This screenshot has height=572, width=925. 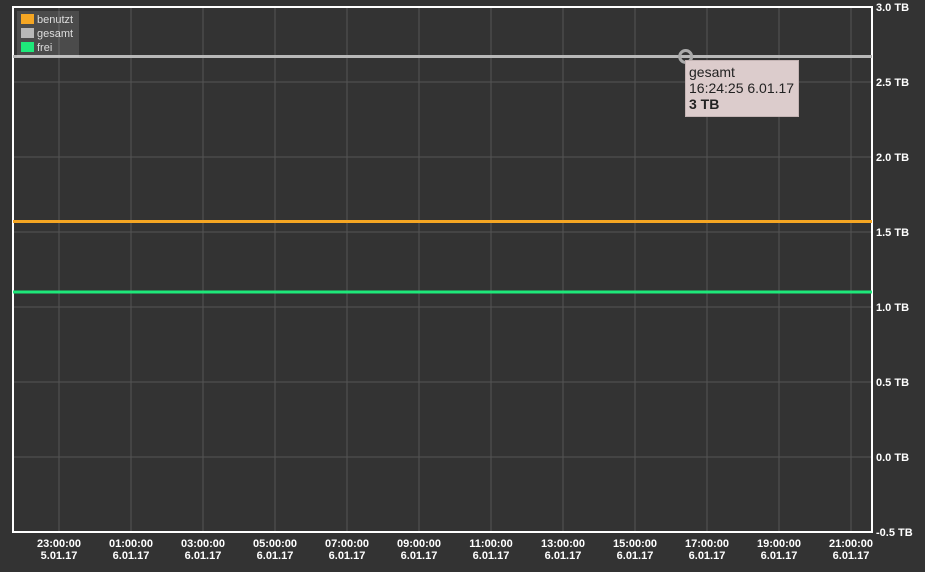 I want to click on x-tick-time: 23:00:00, so click(x=59, y=544).